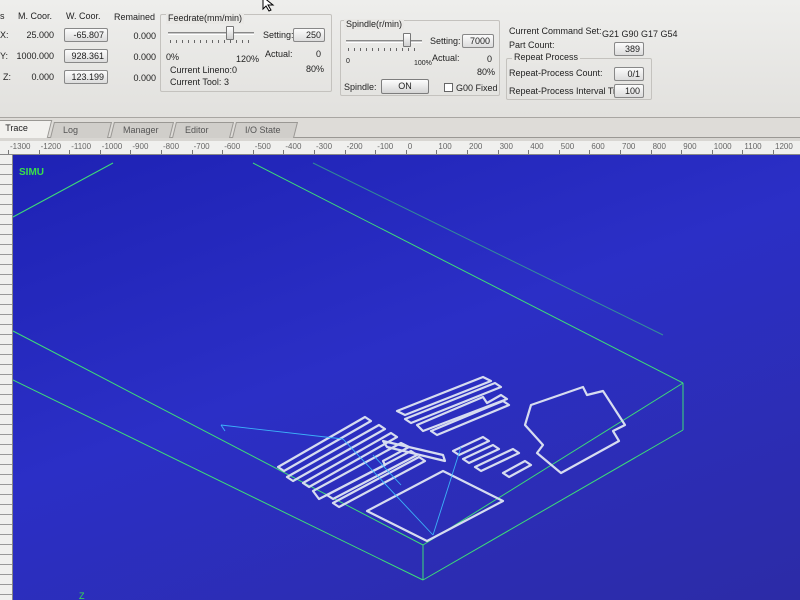 This screenshot has height=600, width=800. Describe the element at coordinates (232, 146) in the screenshot. I see `ruler-label: -600` at that location.